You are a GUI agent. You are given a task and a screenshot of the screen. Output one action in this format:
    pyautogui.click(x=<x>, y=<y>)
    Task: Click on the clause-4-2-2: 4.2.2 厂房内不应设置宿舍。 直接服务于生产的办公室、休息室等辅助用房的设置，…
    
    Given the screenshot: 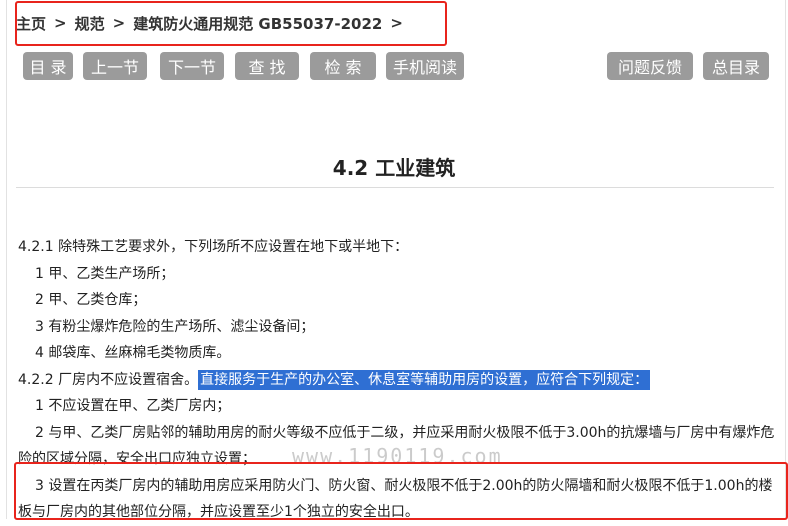 What is the action you would take?
    pyautogui.click(x=399, y=380)
    